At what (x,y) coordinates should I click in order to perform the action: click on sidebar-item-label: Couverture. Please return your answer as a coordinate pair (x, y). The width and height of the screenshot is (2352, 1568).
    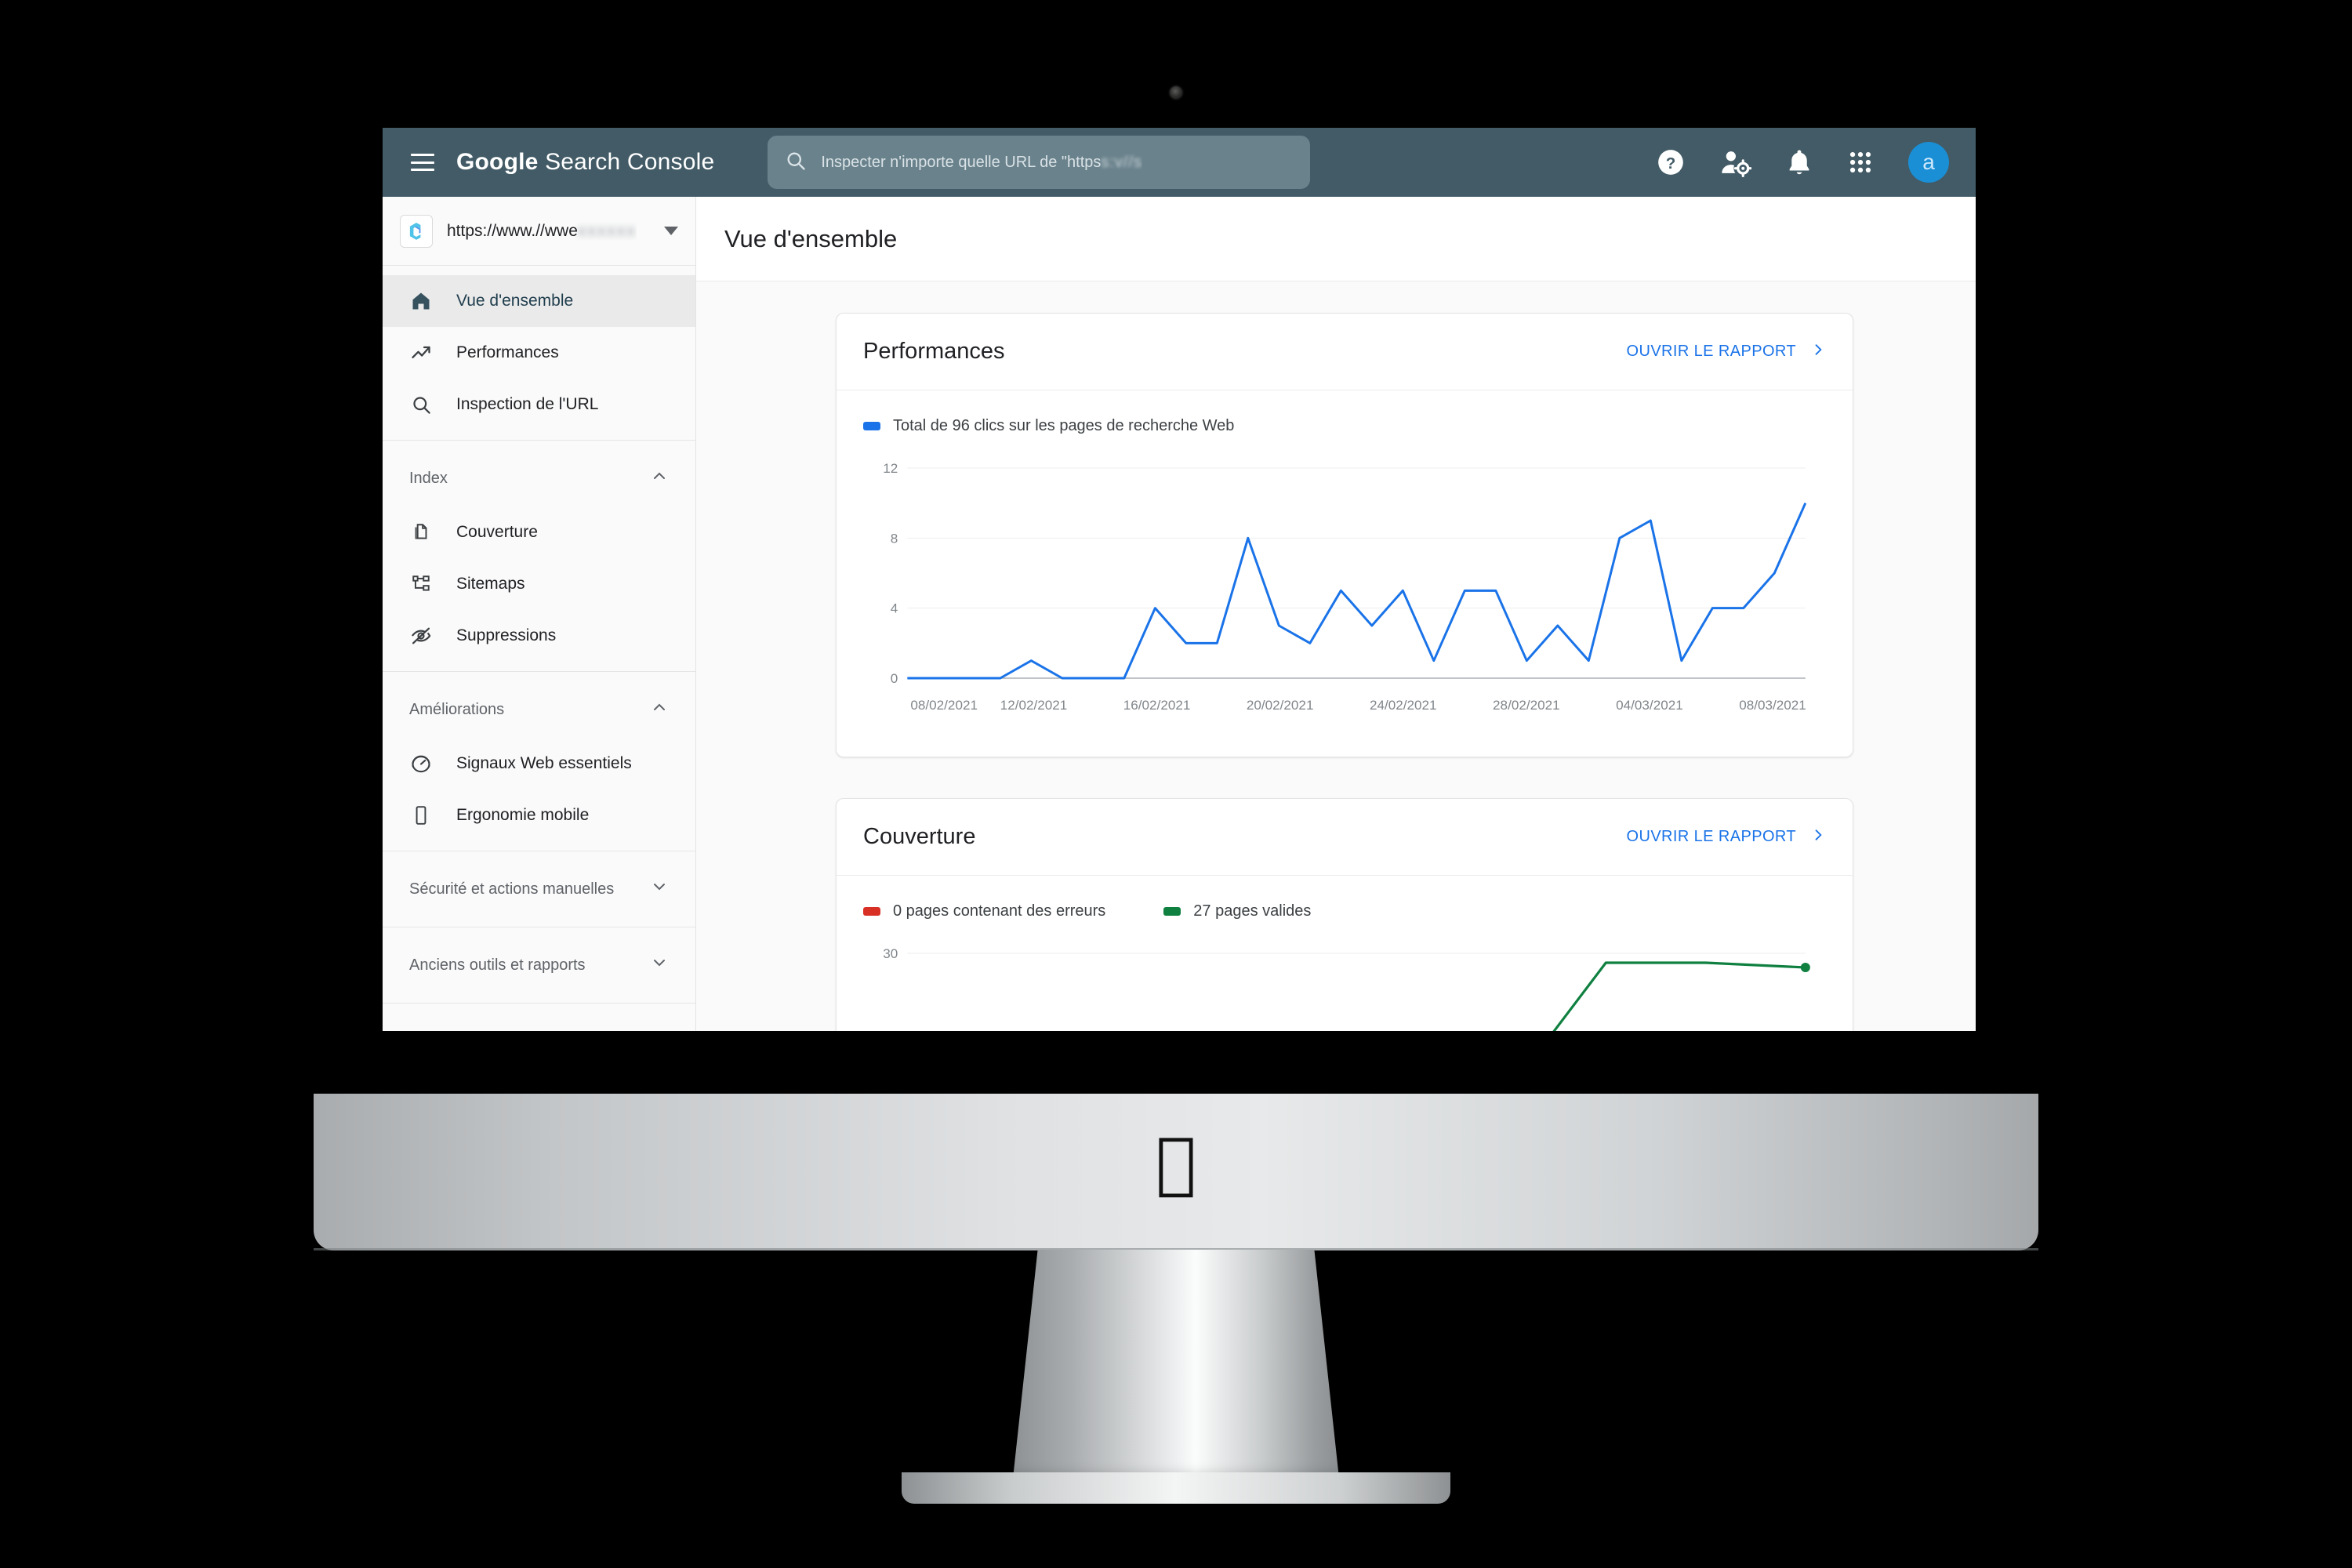
    Looking at the image, I should click on (497, 532).